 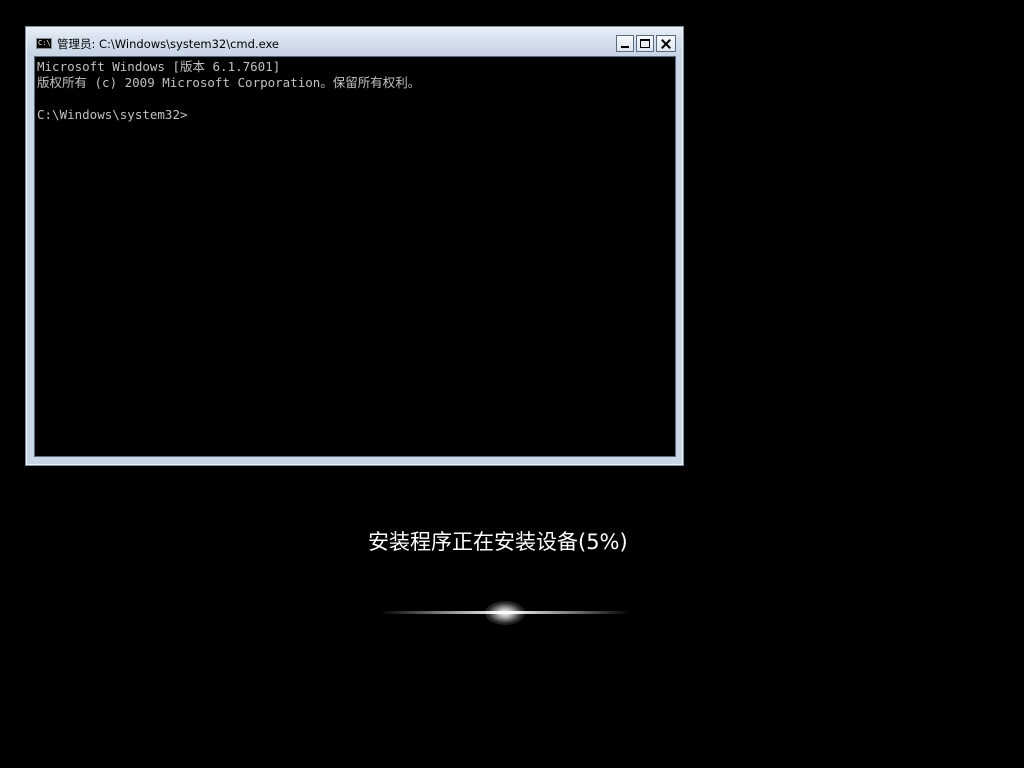 I want to click on setup-status-text: 安装程序正在安装设备(5%), so click(x=498, y=542).